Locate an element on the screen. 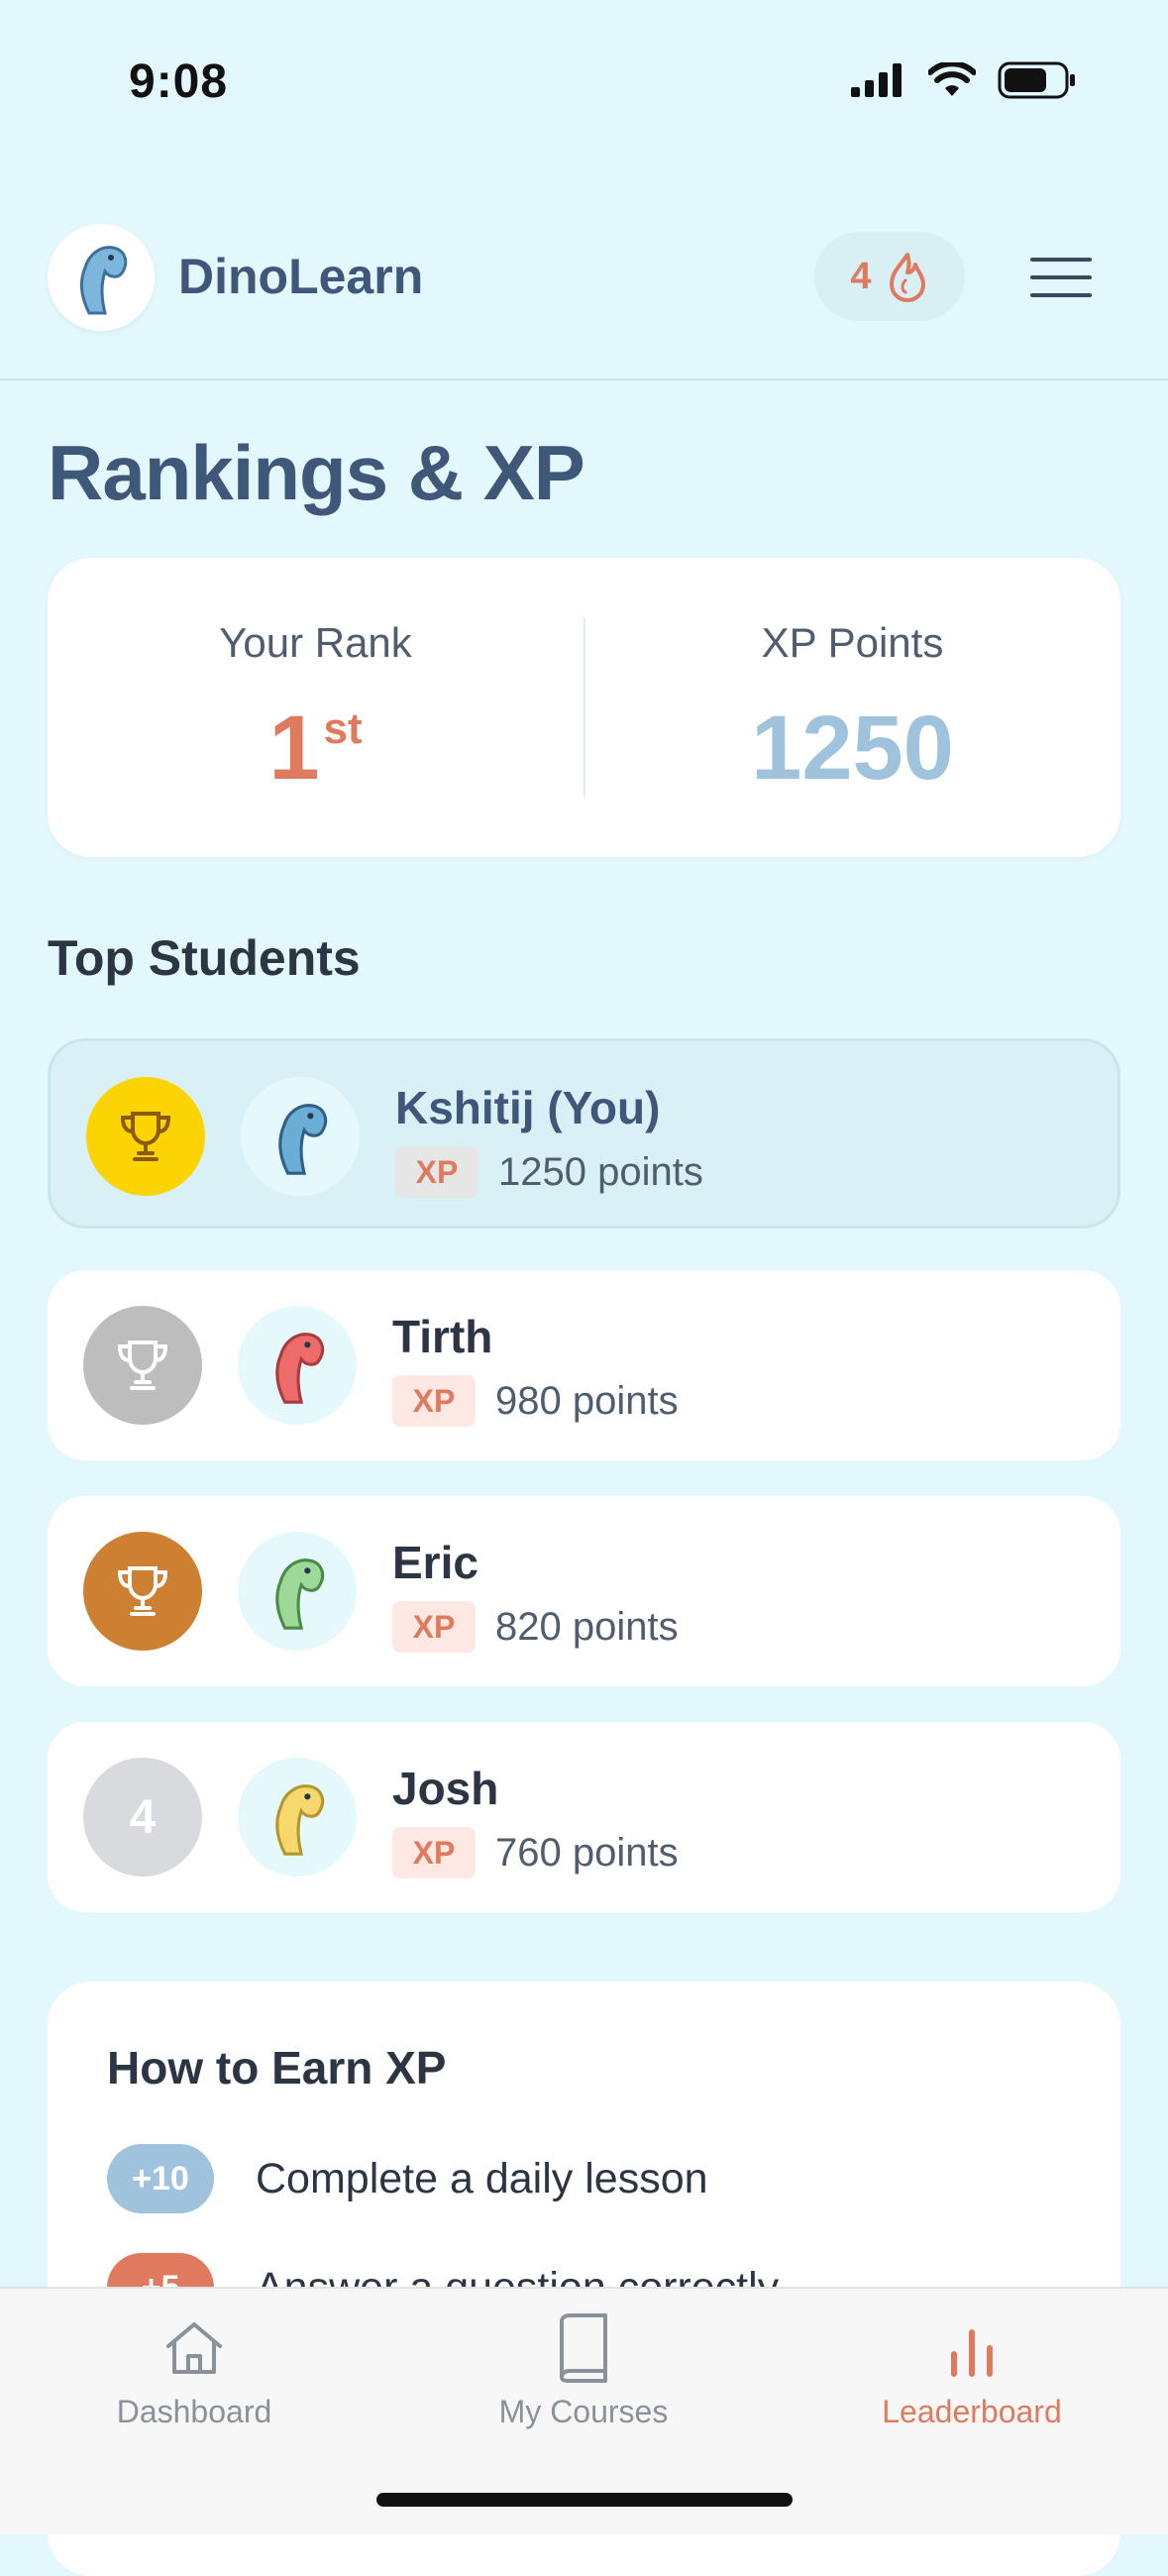 This screenshot has height=2576, width=1168. status-icons is located at coordinates (964, 80).